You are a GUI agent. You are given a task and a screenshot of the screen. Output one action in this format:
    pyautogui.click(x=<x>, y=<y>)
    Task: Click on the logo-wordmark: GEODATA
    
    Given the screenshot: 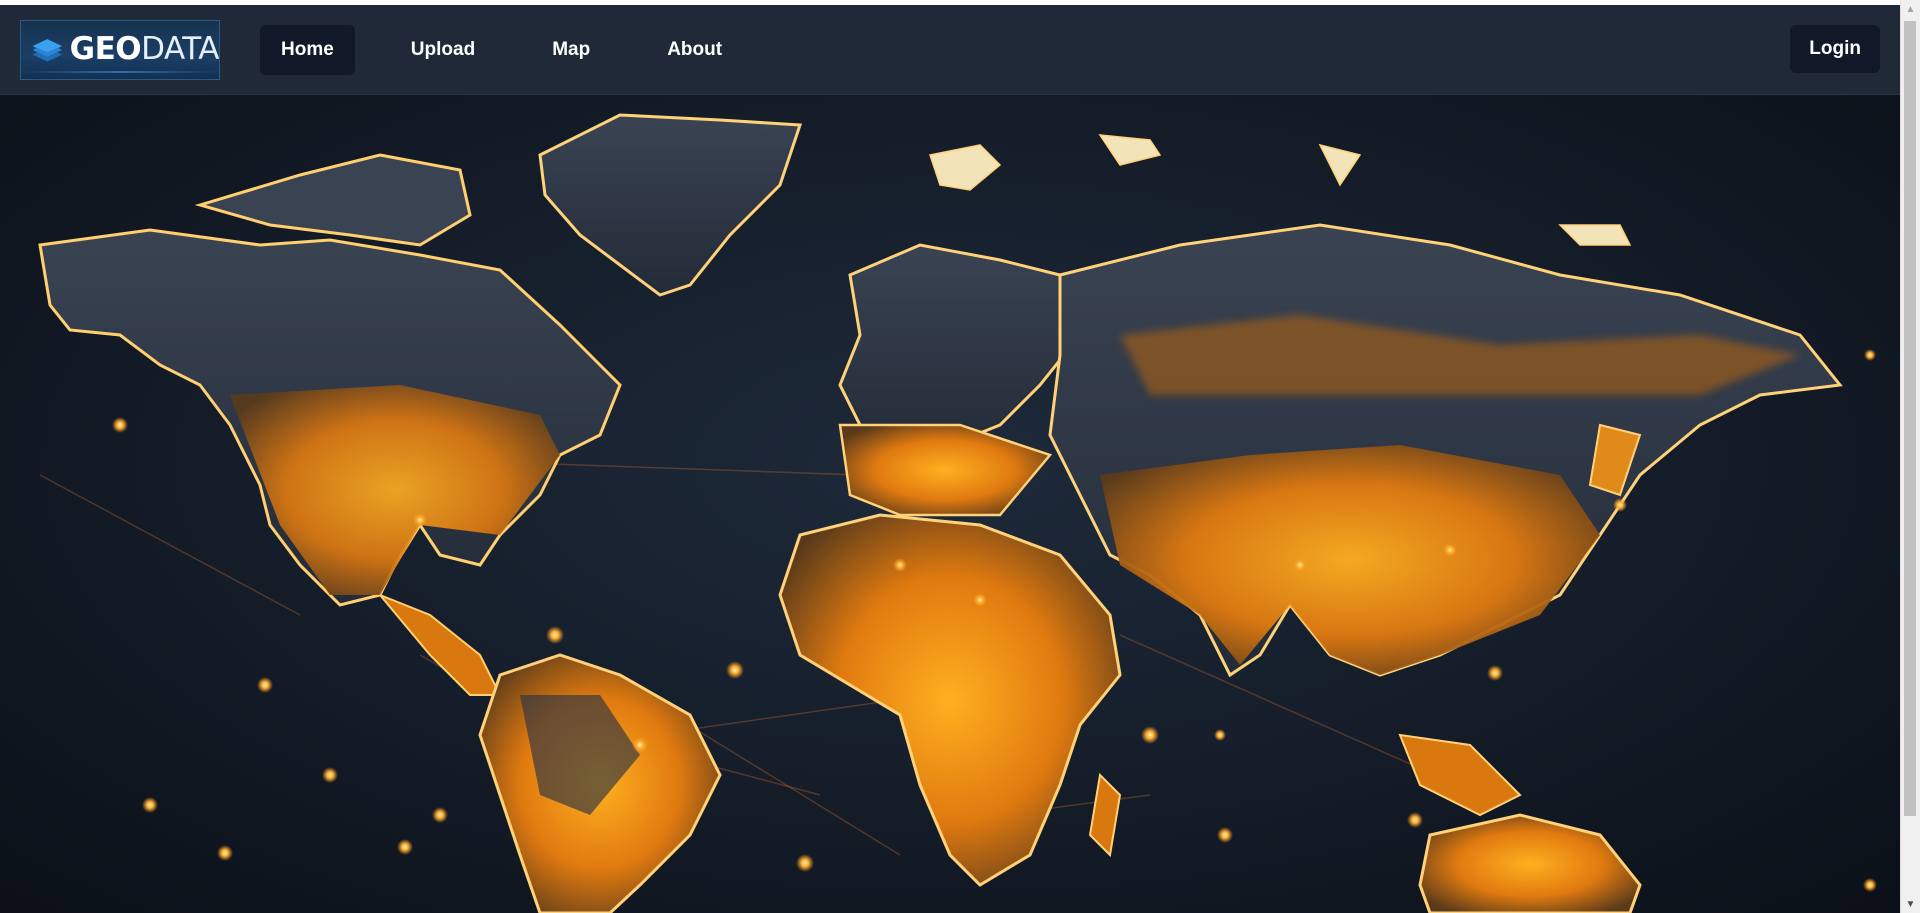 What is the action you would take?
    pyautogui.click(x=144, y=49)
    